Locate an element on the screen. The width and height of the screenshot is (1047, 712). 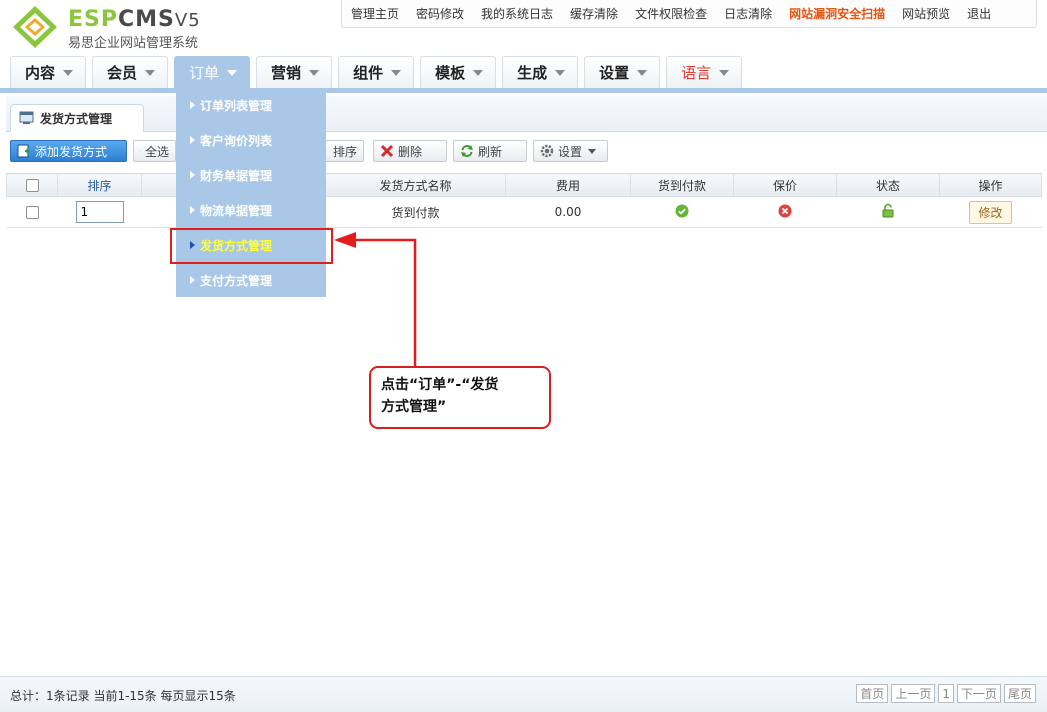
brand-version: V5 is located at coordinates (187, 20).